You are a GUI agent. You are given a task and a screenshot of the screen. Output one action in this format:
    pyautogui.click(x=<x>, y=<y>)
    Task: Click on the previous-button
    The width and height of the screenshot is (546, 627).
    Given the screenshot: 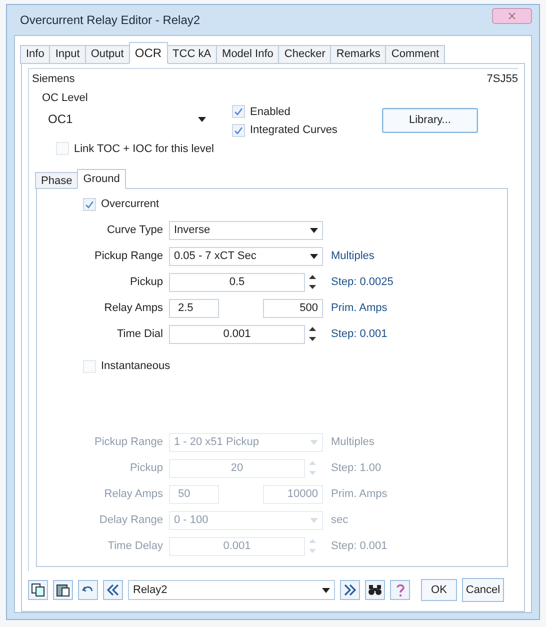 What is the action you would take?
    pyautogui.click(x=113, y=590)
    